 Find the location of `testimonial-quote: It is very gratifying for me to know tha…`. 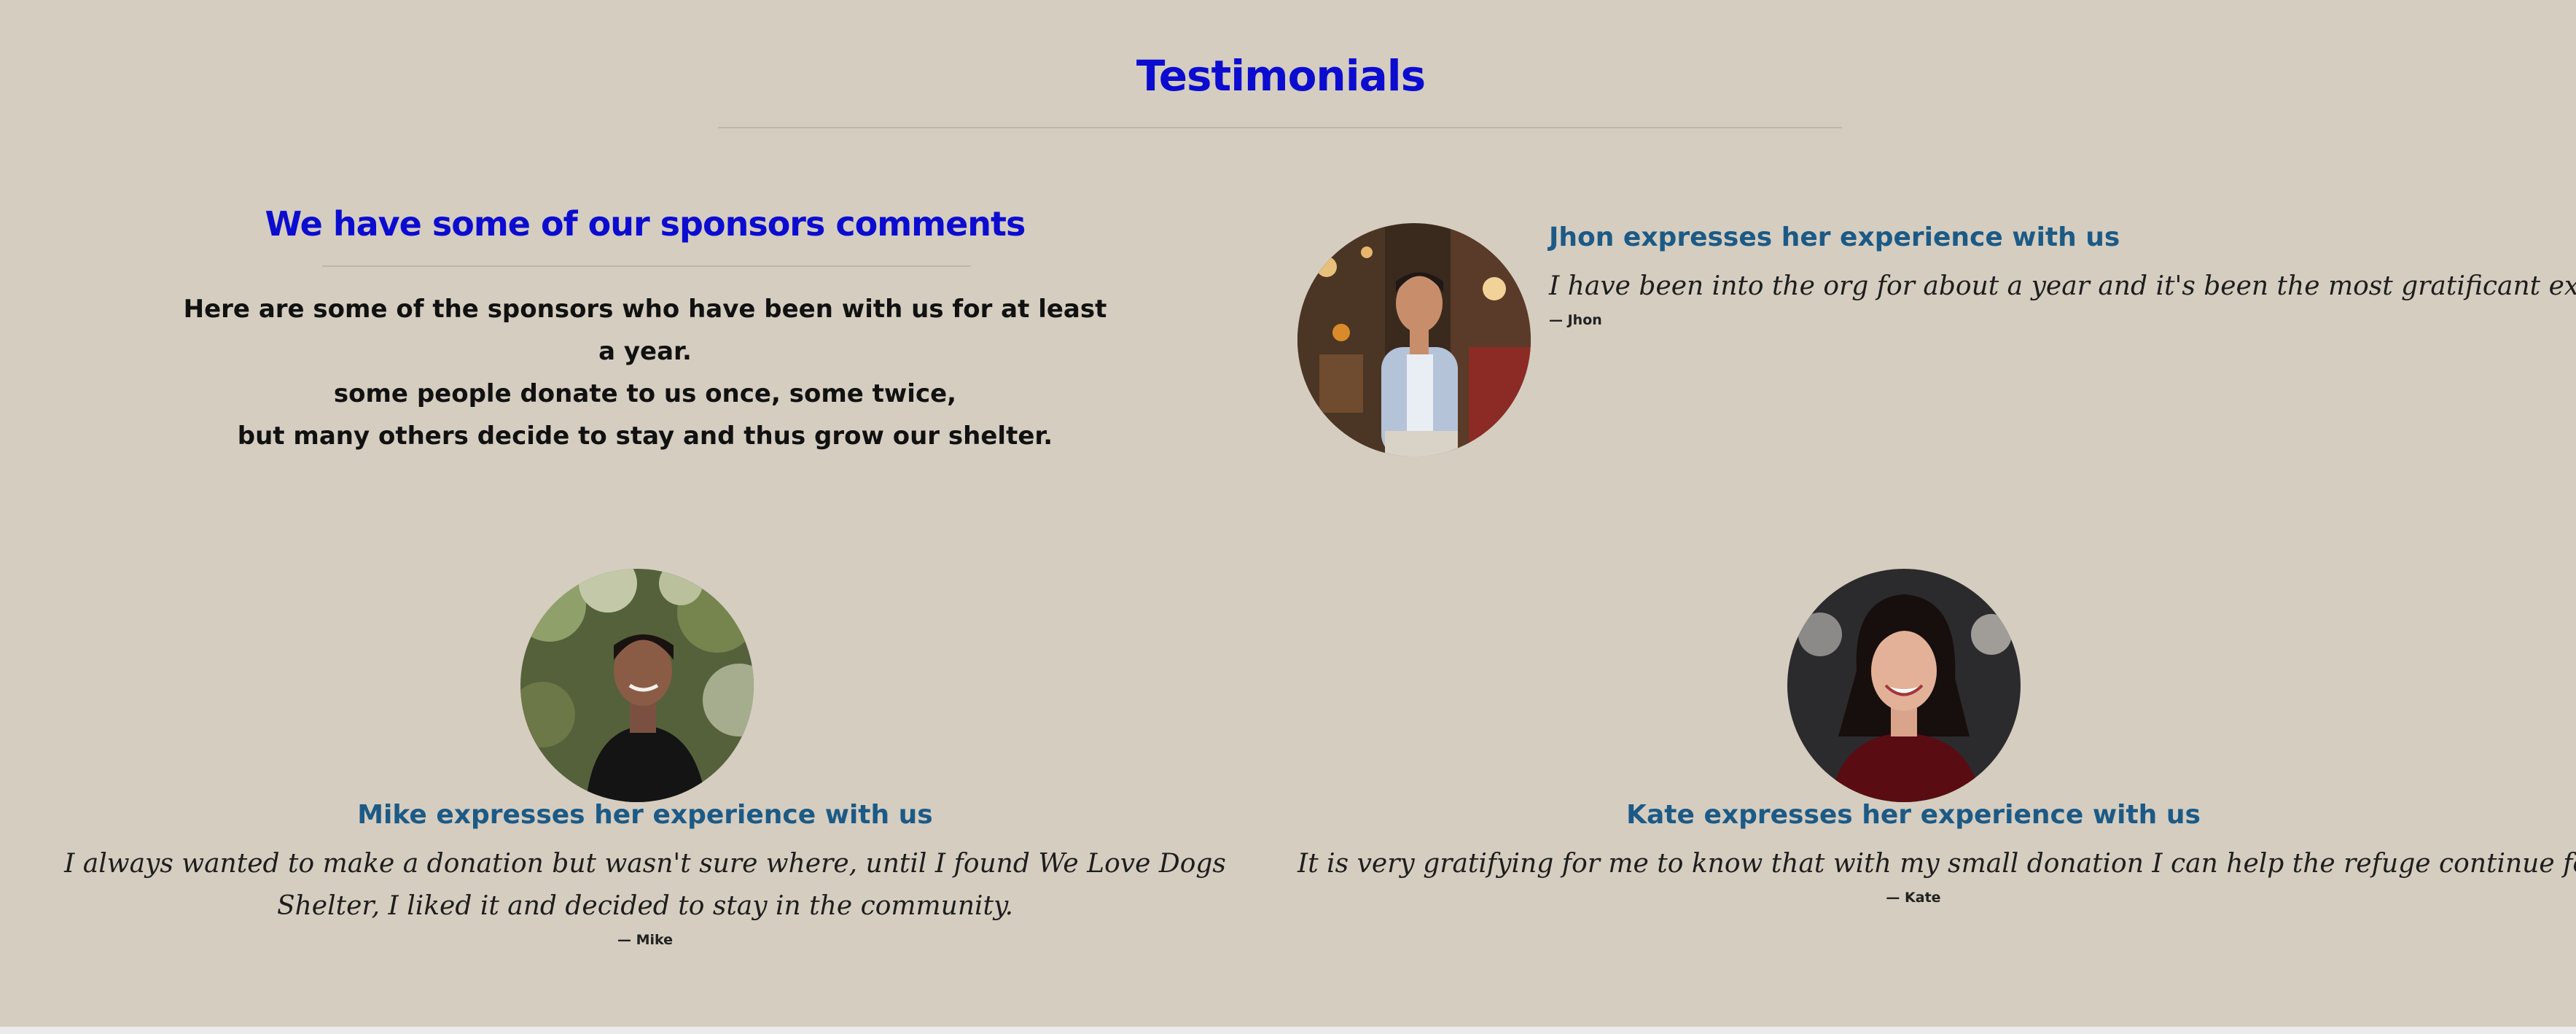

testimonial-quote: It is very gratifying for me to know tha… is located at coordinates (1937, 864).